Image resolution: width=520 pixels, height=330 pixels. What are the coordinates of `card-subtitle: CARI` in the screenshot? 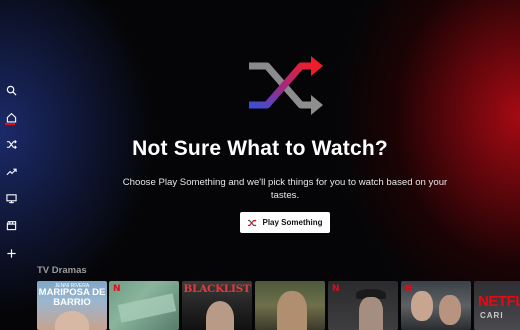 It's located at (492, 315).